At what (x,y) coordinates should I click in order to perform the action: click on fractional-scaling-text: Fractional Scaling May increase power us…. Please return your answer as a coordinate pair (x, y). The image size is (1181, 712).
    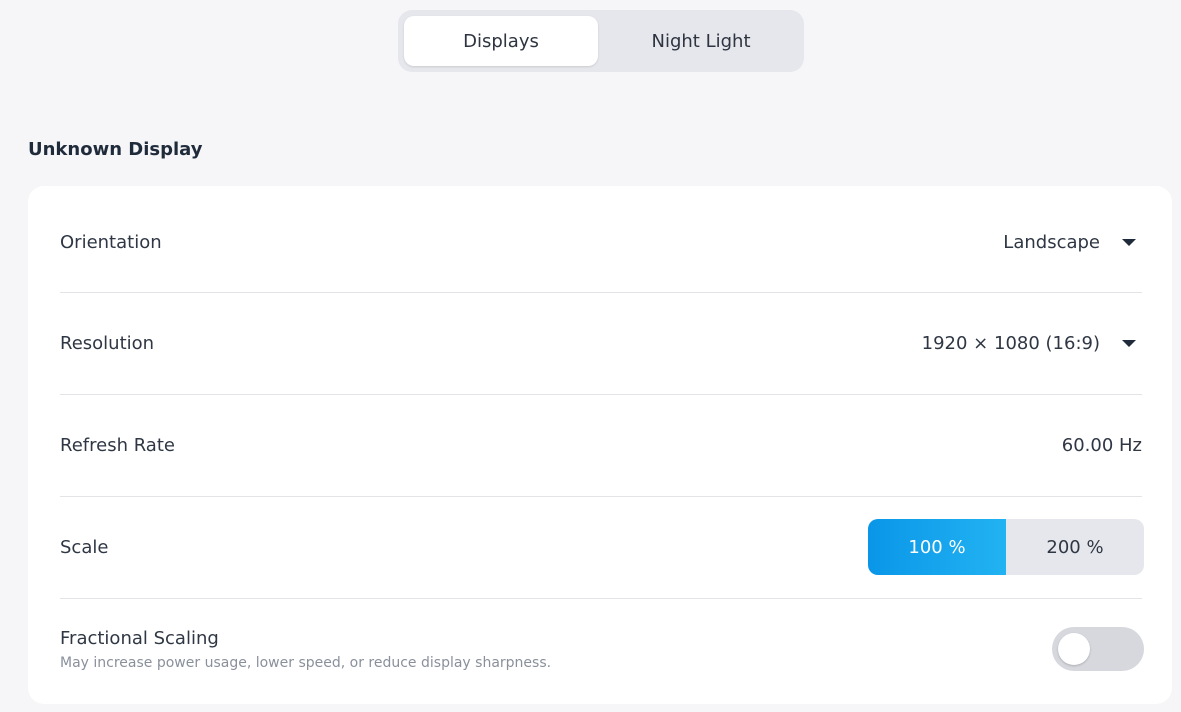
    Looking at the image, I should click on (305, 649).